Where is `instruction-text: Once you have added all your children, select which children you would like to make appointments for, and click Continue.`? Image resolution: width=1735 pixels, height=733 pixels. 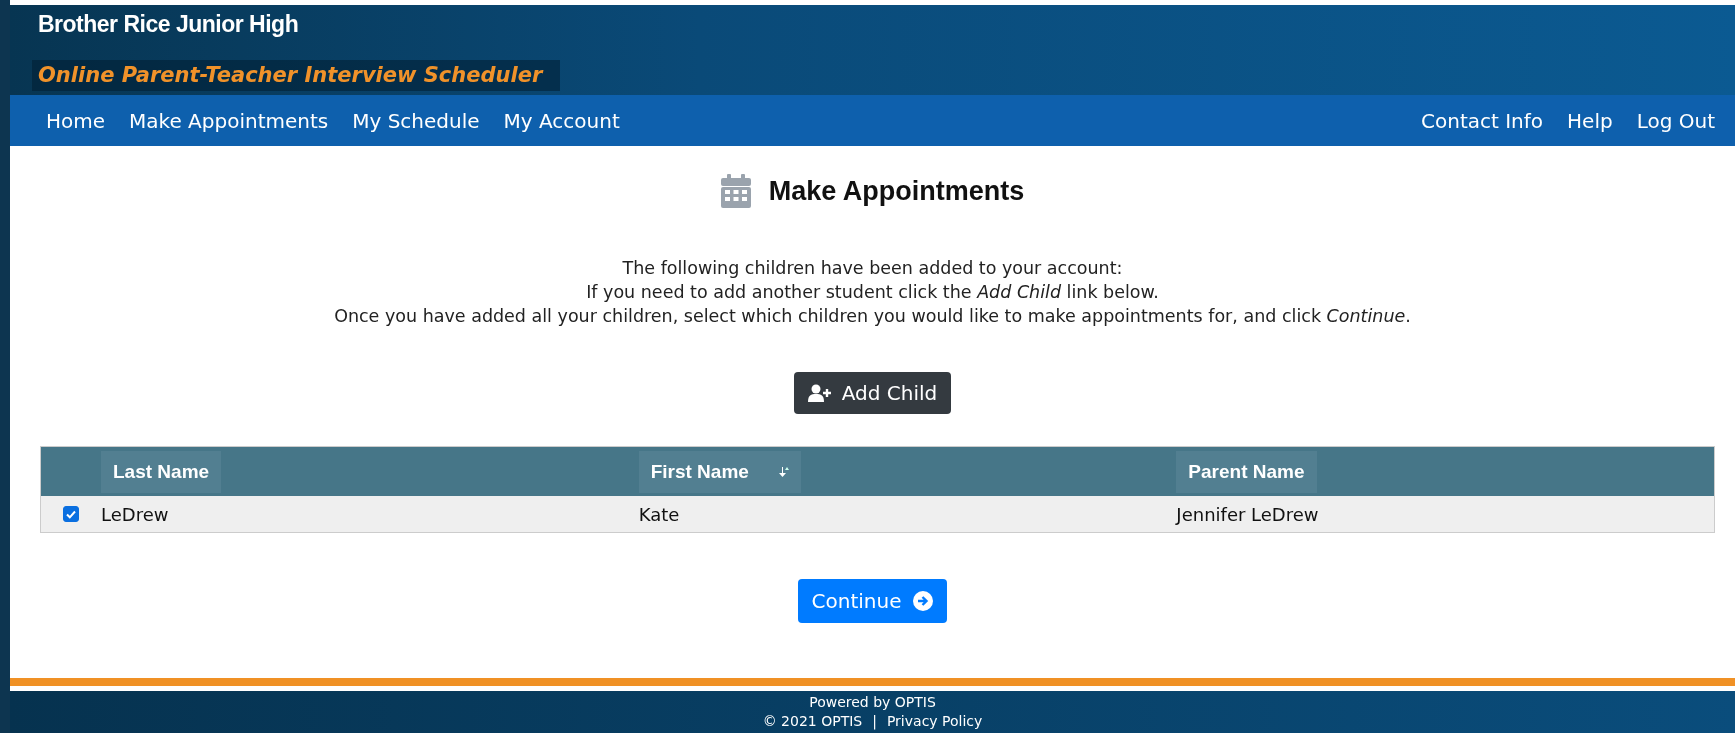 instruction-text: Once you have added all your children, select which children you would like to make appointments for, and click Continue. is located at coordinates (872, 316).